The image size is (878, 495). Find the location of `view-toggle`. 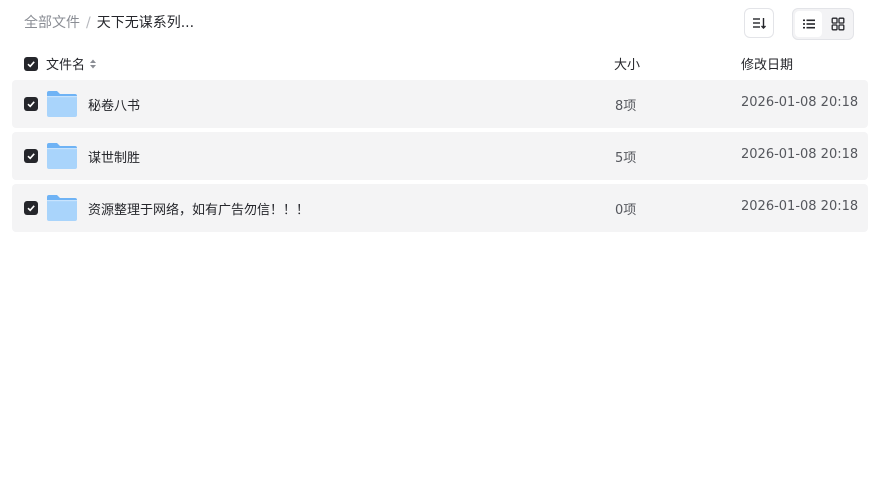

view-toggle is located at coordinates (823, 24).